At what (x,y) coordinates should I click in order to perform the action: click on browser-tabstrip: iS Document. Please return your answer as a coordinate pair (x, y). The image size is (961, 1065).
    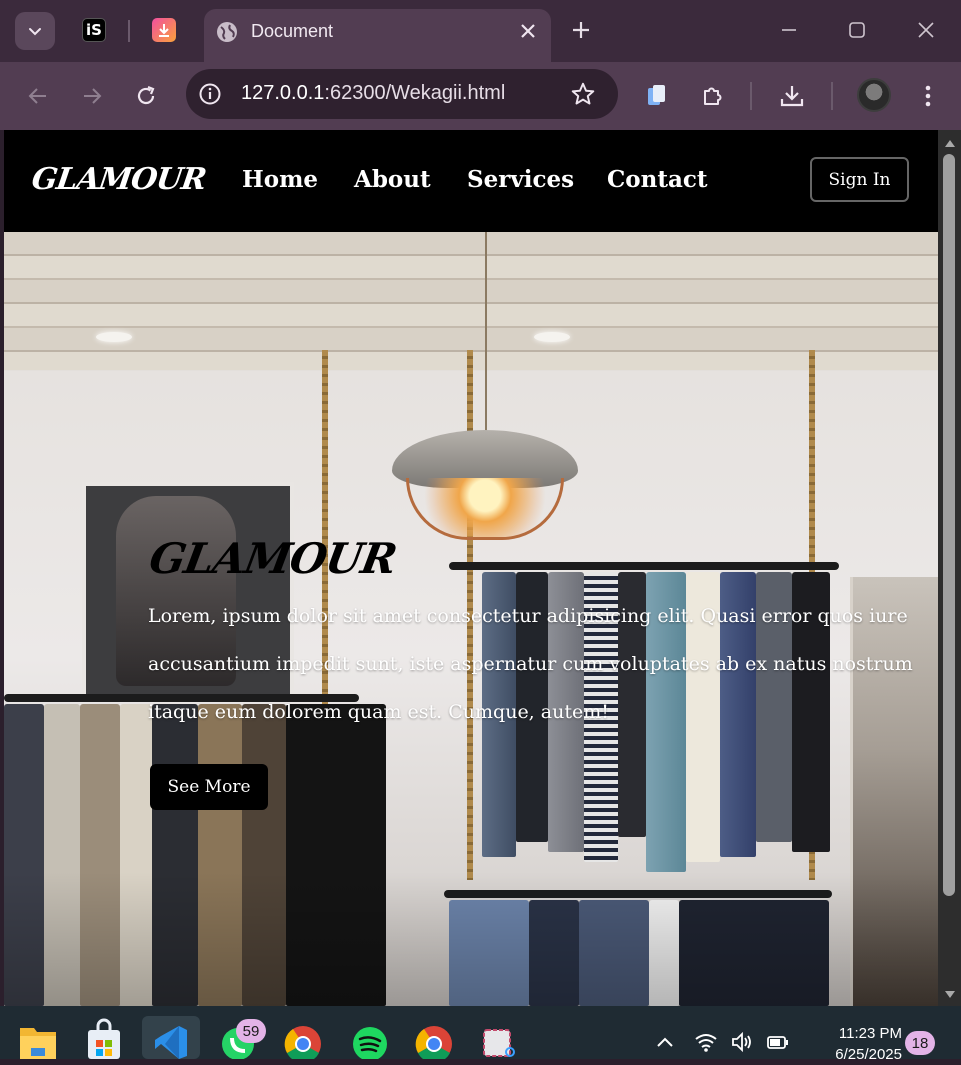
    Looking at the image, I should click on (480, 31).